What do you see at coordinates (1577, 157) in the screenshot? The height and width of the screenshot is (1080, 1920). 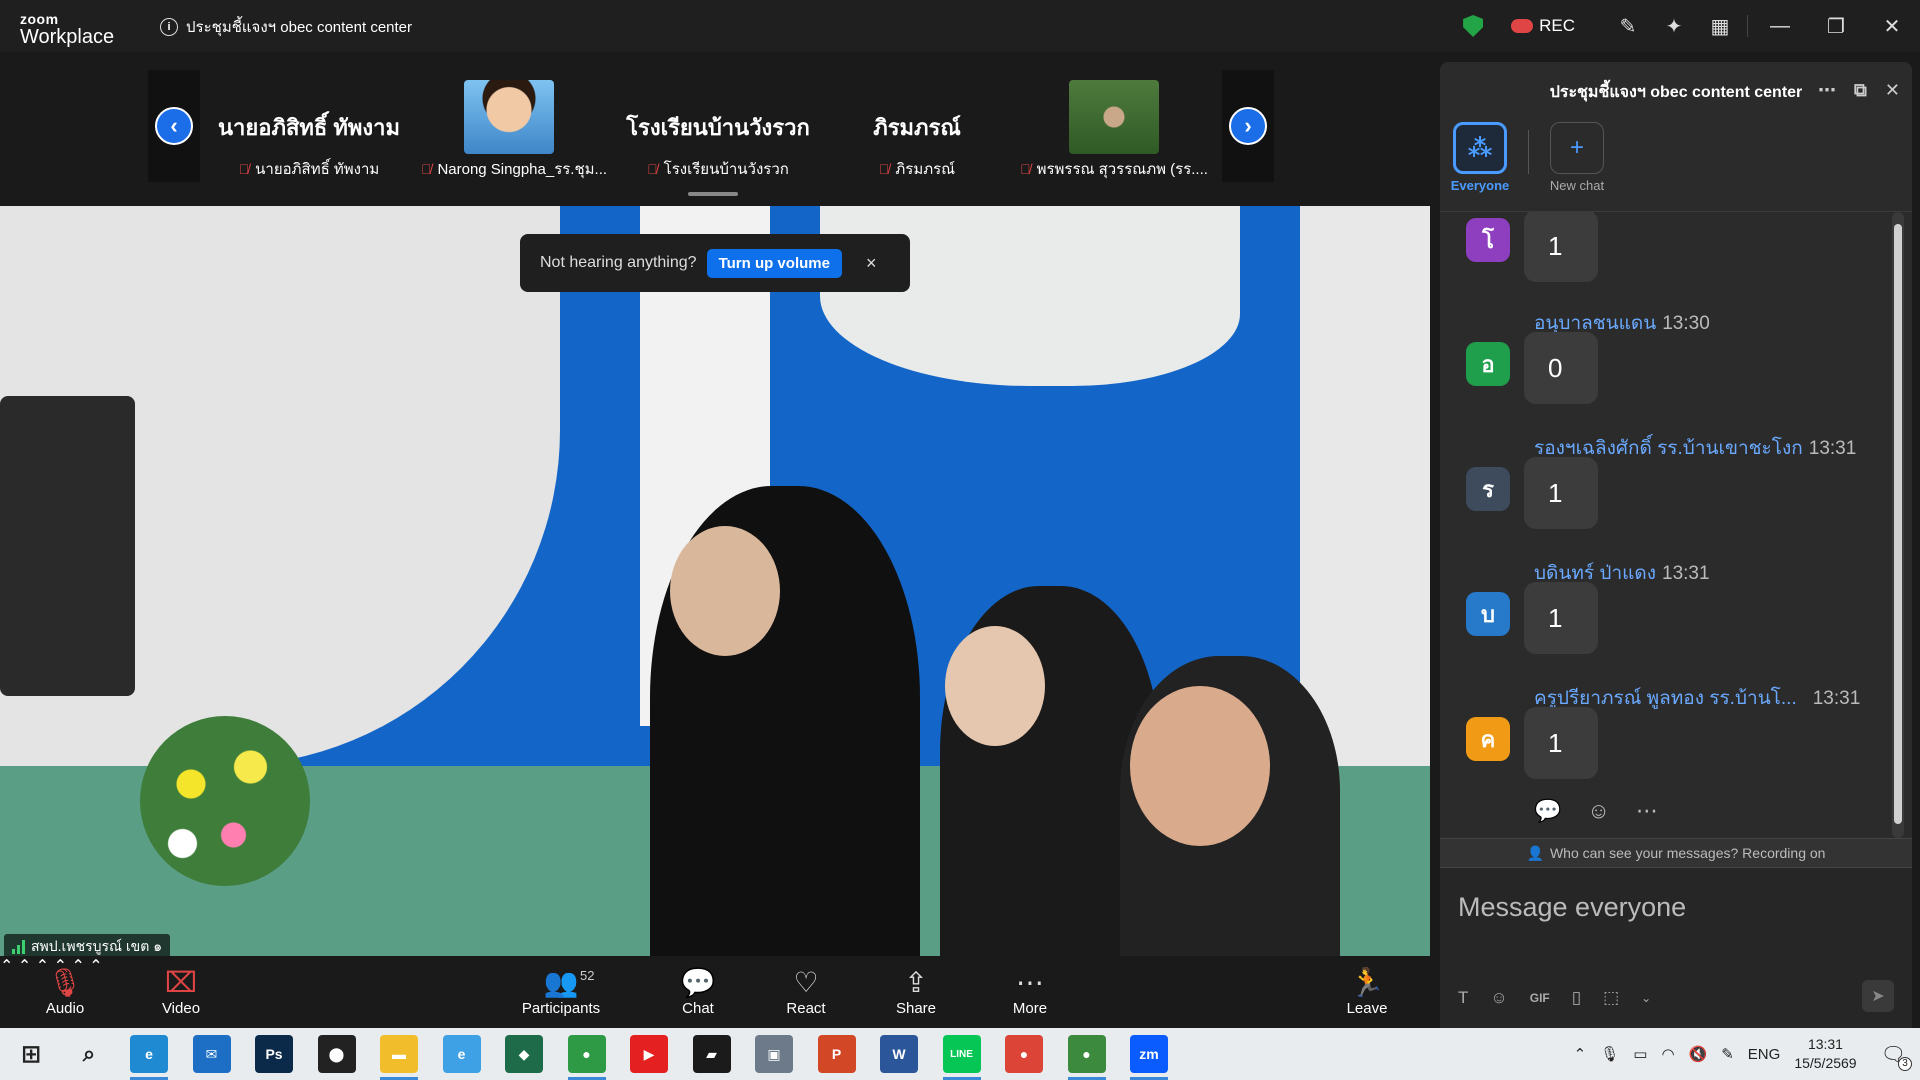 I see `tab-new-chat: + New chat` at bounding box center [1577, 157].